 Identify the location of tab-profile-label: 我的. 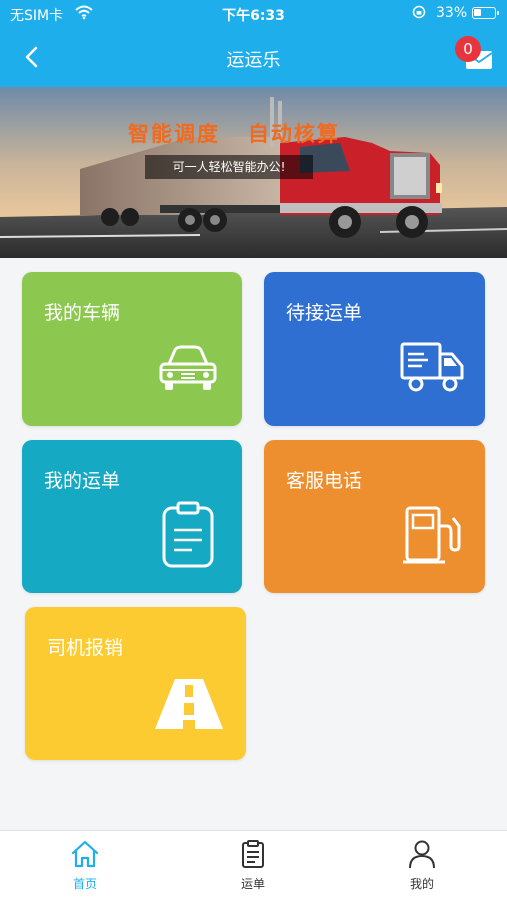
(421, 884).